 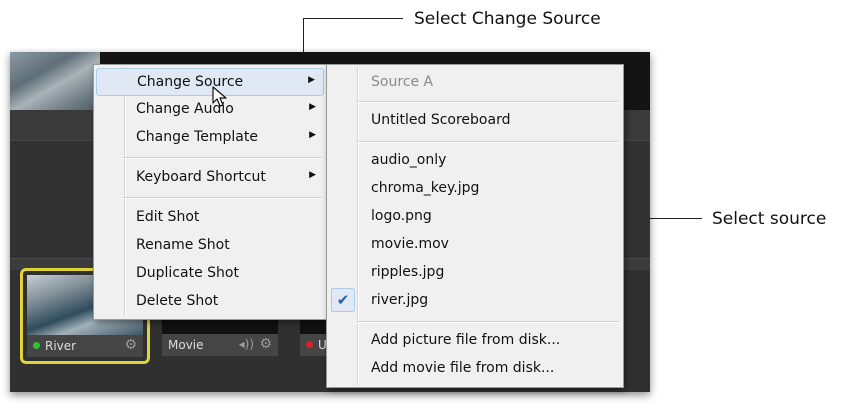 What do you see at coordinates (353, 18) in the screenshot?
I see `callout-line-horizontal` at bounding box center [353, 18].